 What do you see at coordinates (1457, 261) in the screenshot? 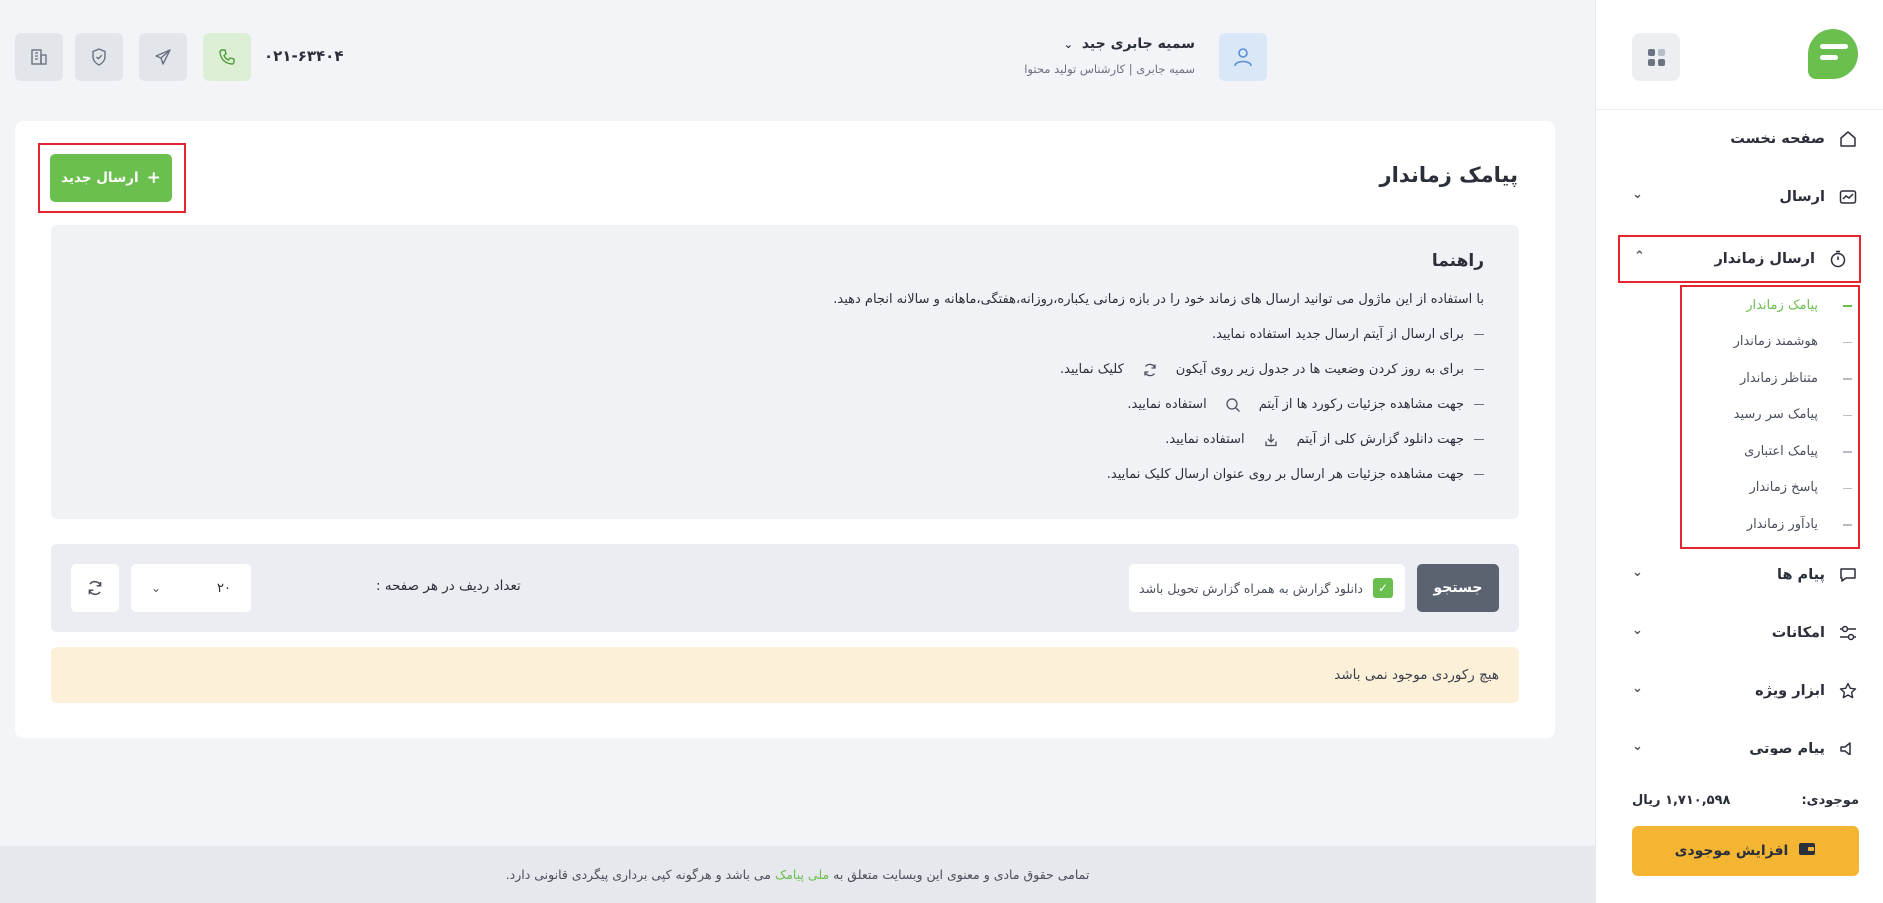
I see `guide-title: راهنما` at bounding box center [1457, 261].